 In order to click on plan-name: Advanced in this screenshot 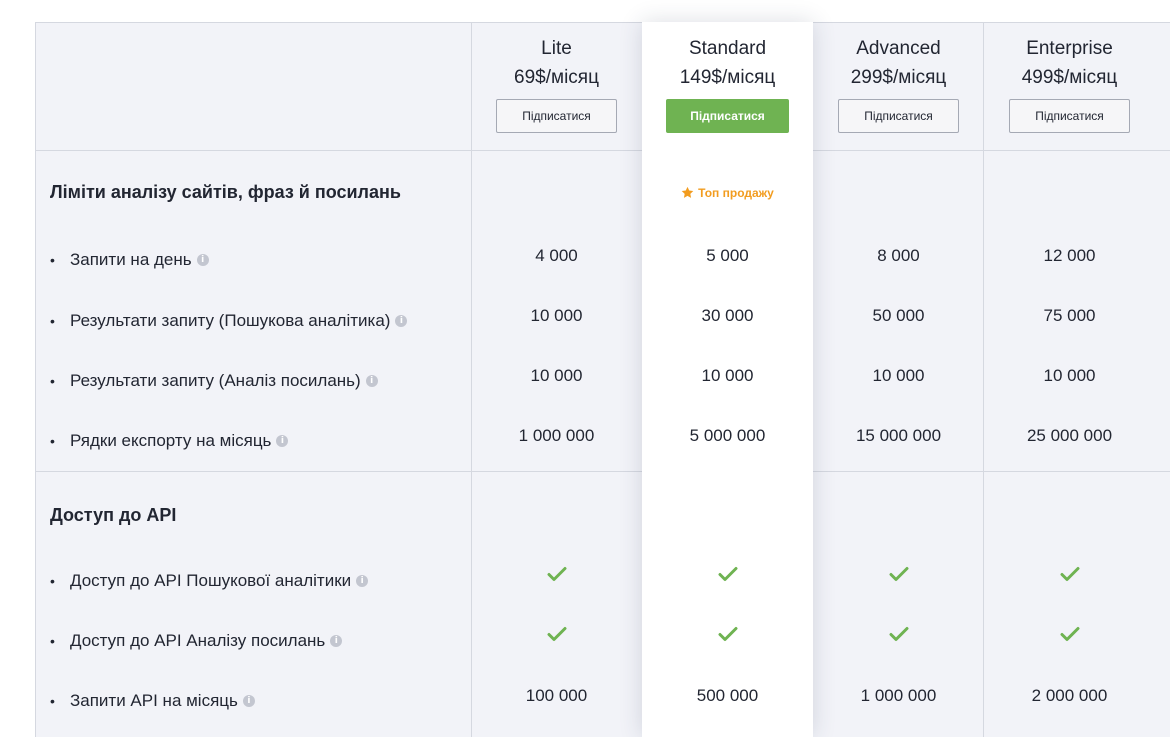, I will do `click(898, 48)`.